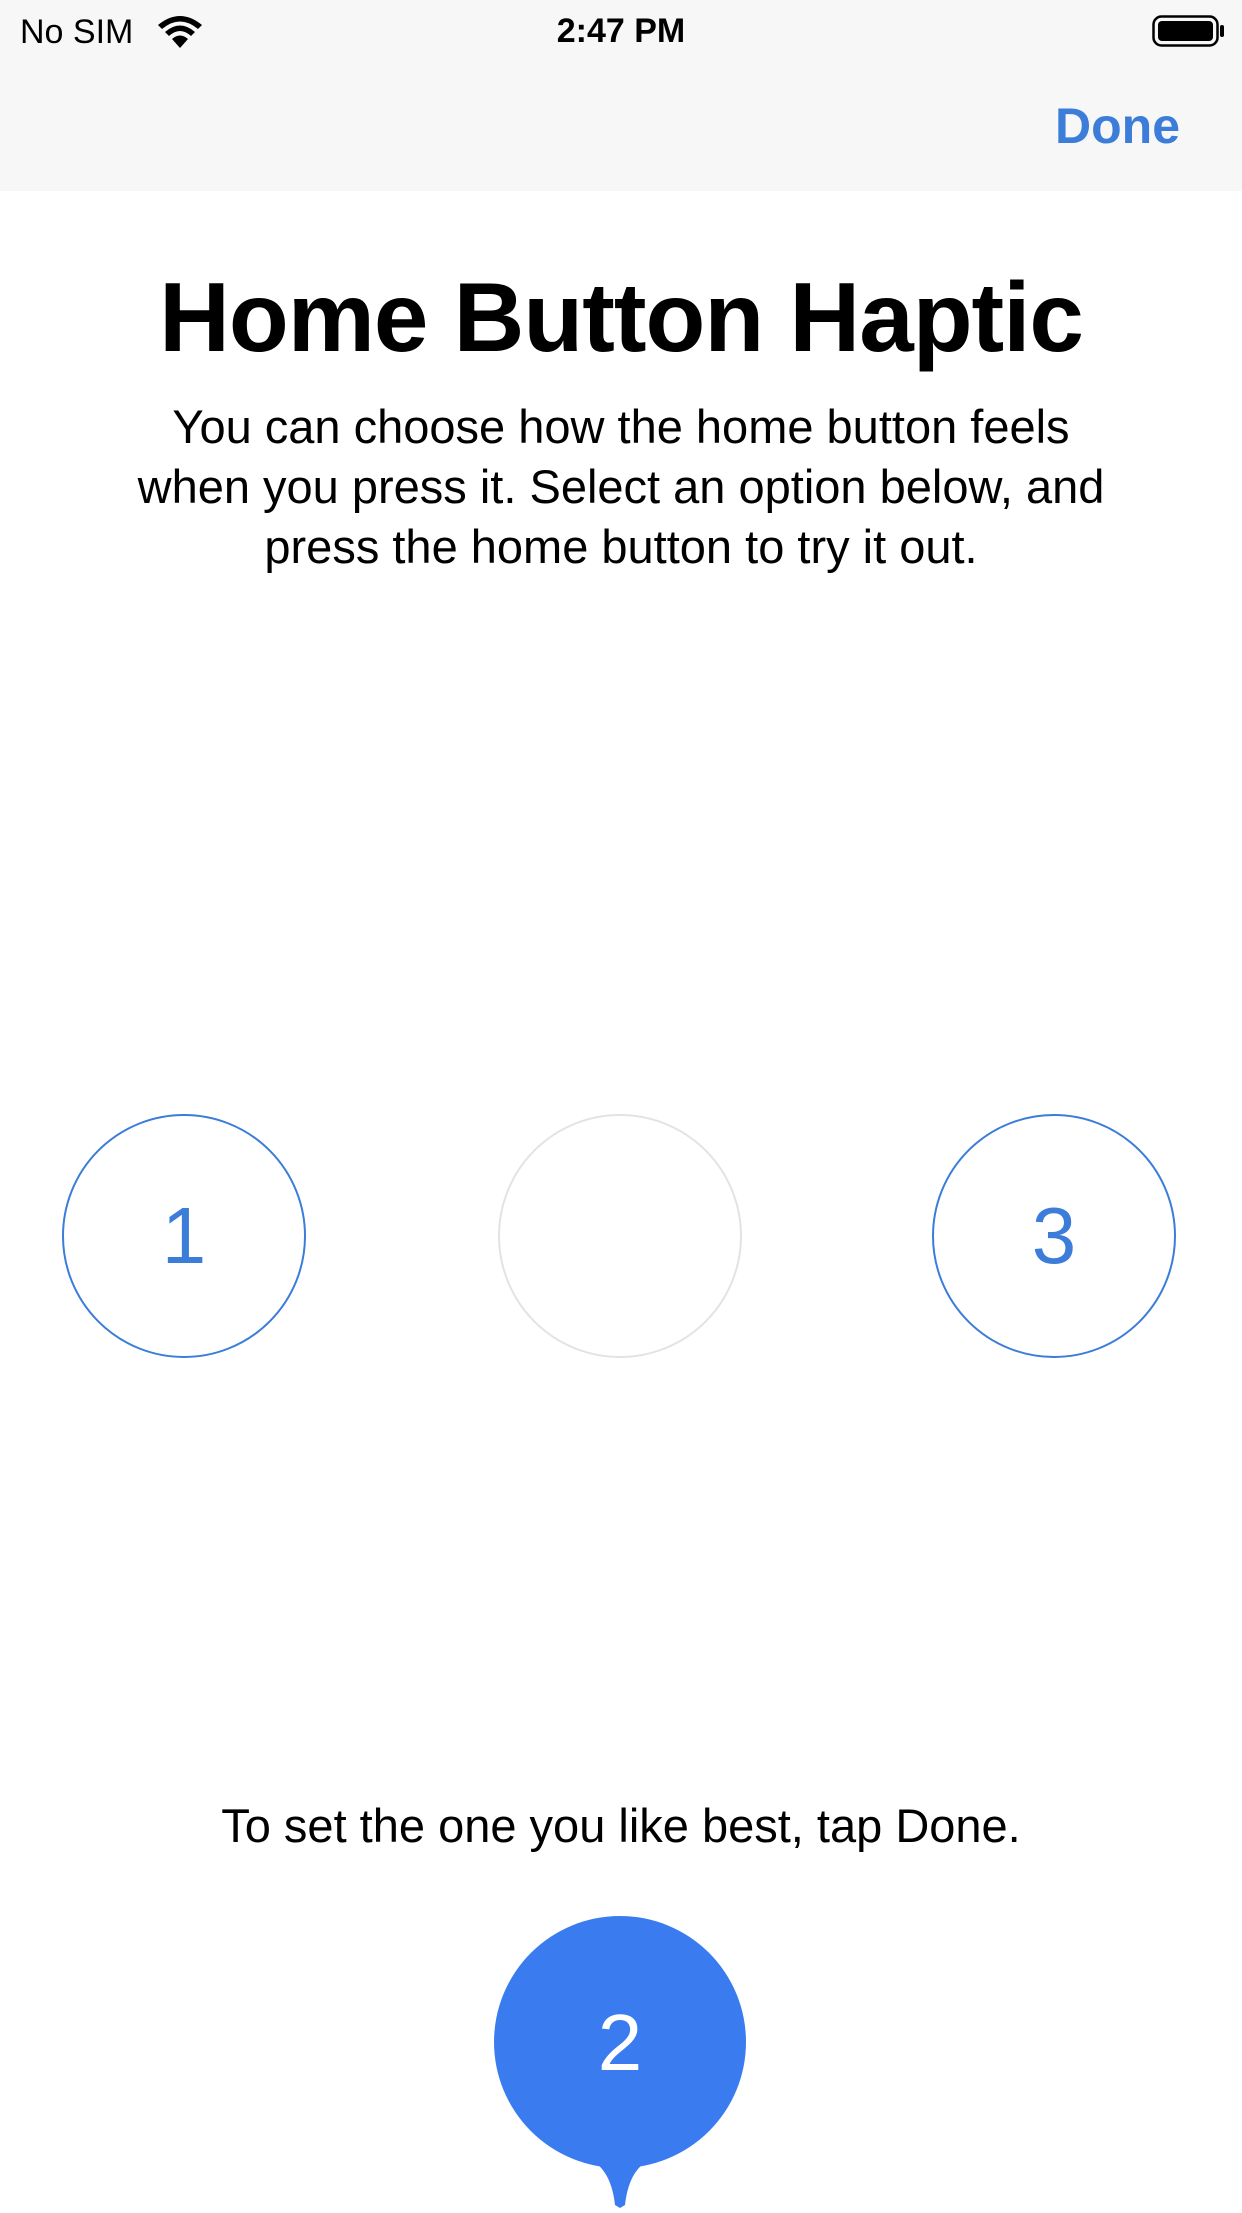 The image size is (1242, 2213). I want to click on haptic-option-3: 3, so click(1054, 1236).